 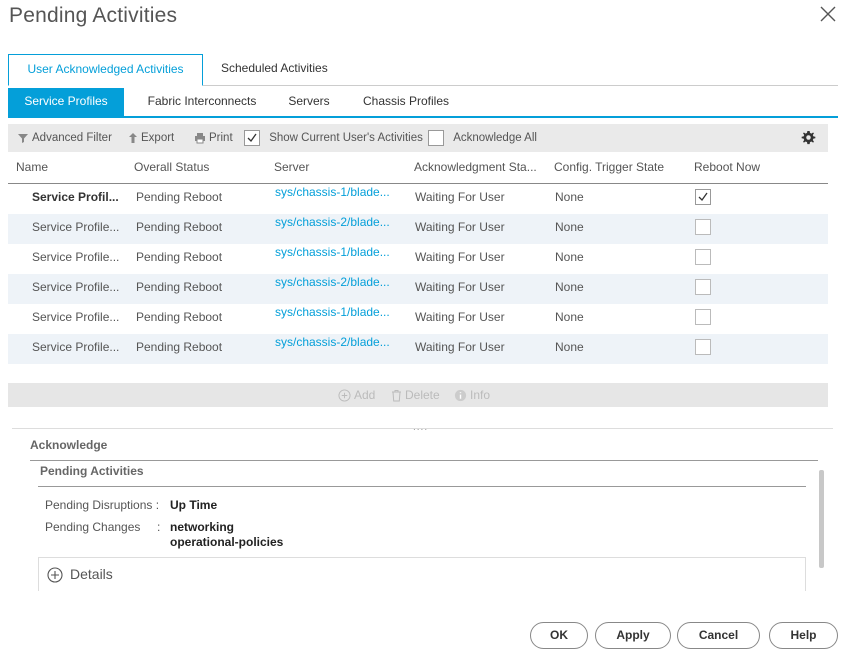 I want to click on tab-service-profiles: Service Profiles, so click(x=66, y=102).